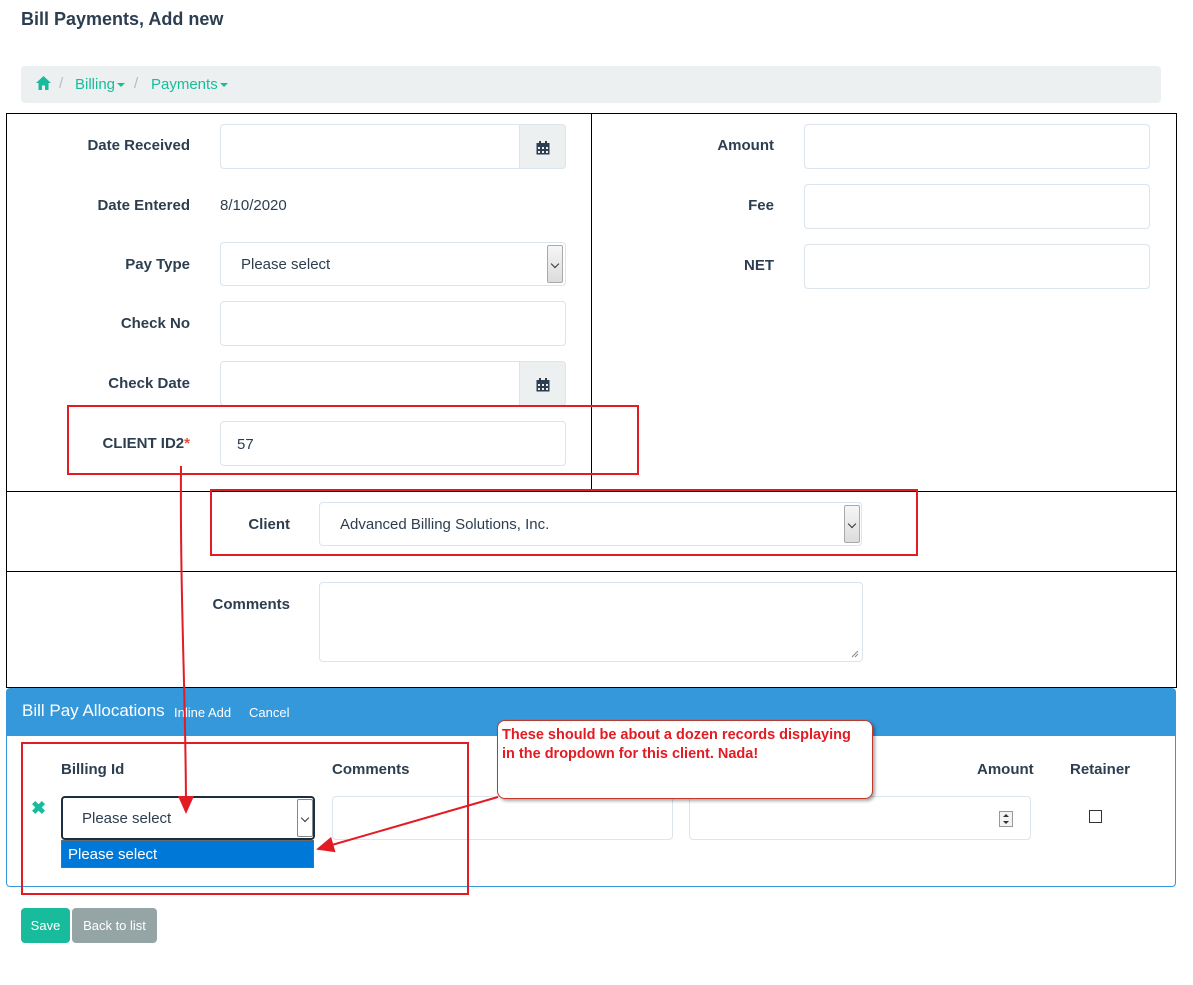  I want to click on back-to-list-button: Back to list, so click(114, 925).